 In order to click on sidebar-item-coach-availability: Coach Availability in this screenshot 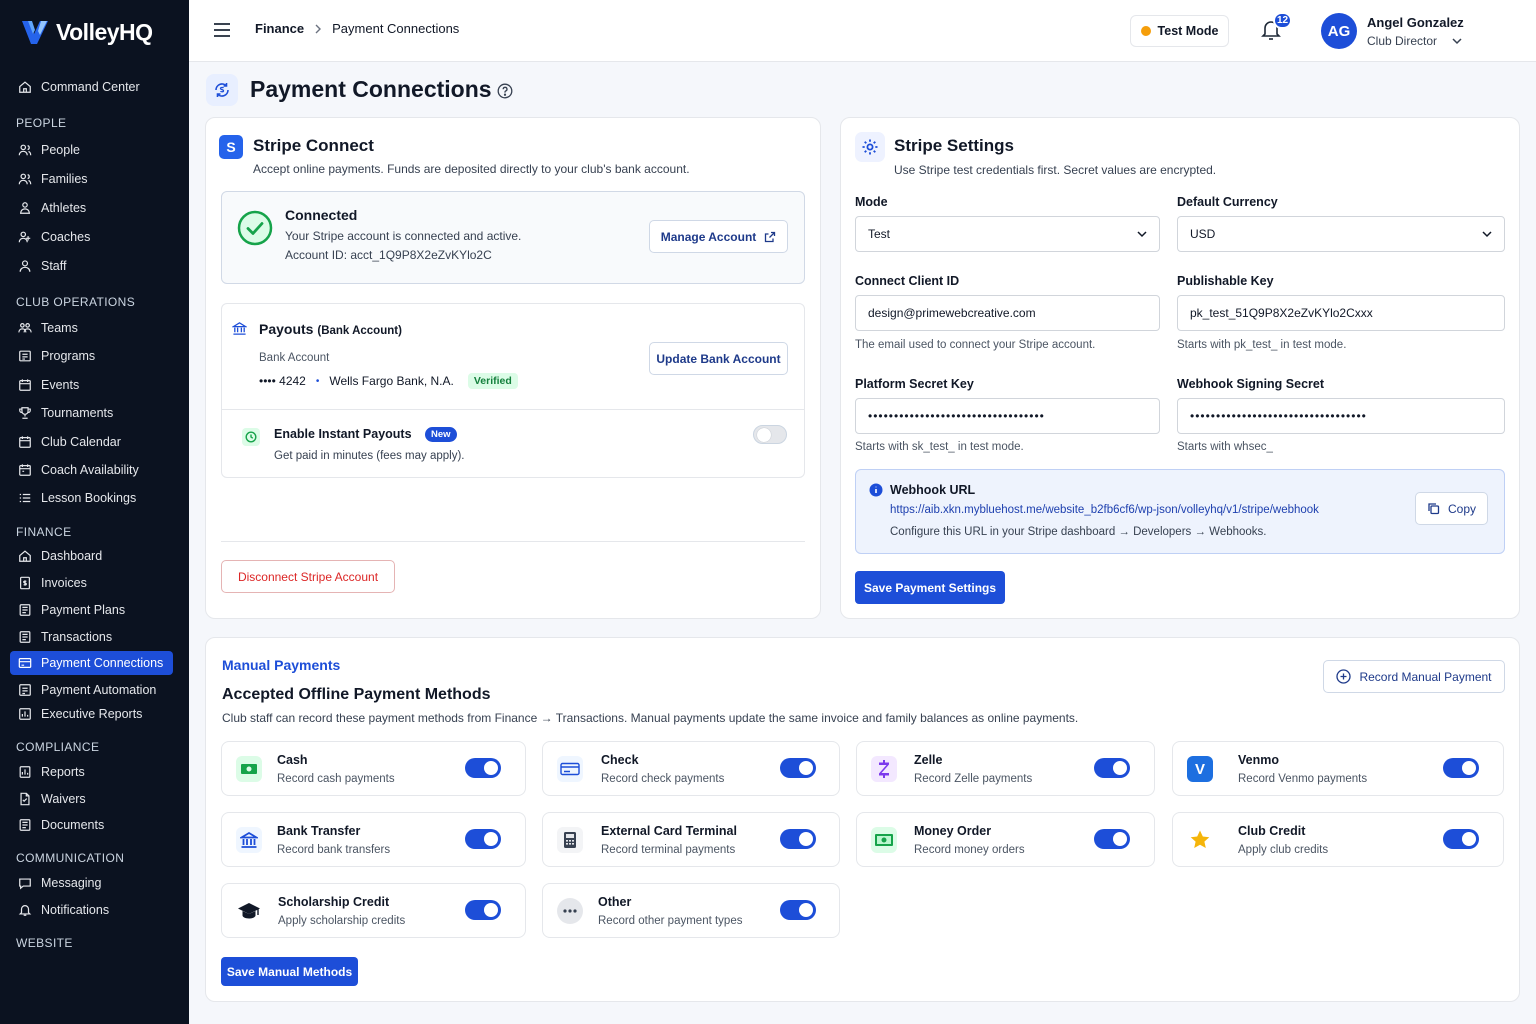, I will do `click(91, 470)`.